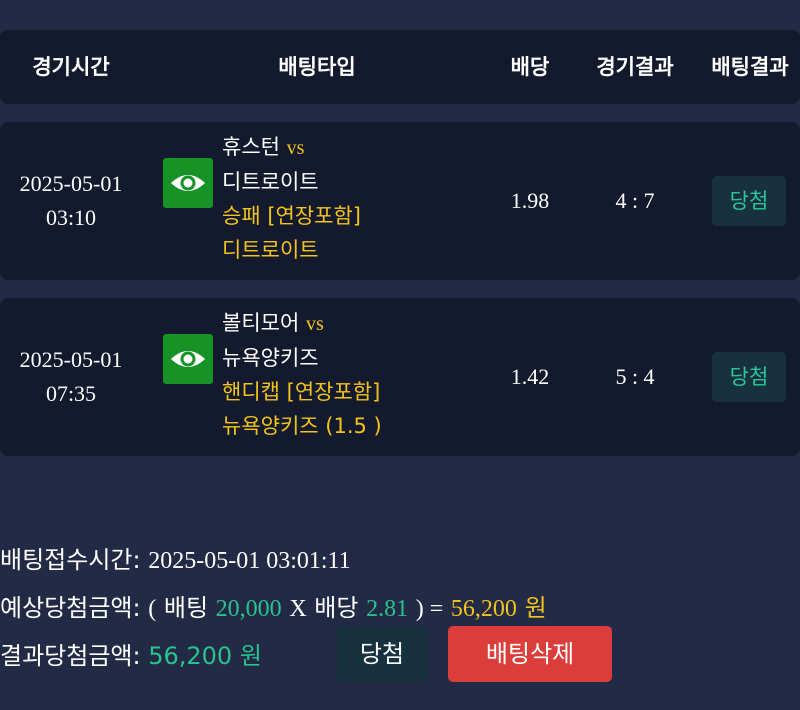  Describe the element at coordinates (530, 67) in the screenshot. I see `header-odds: 배당` at that location.